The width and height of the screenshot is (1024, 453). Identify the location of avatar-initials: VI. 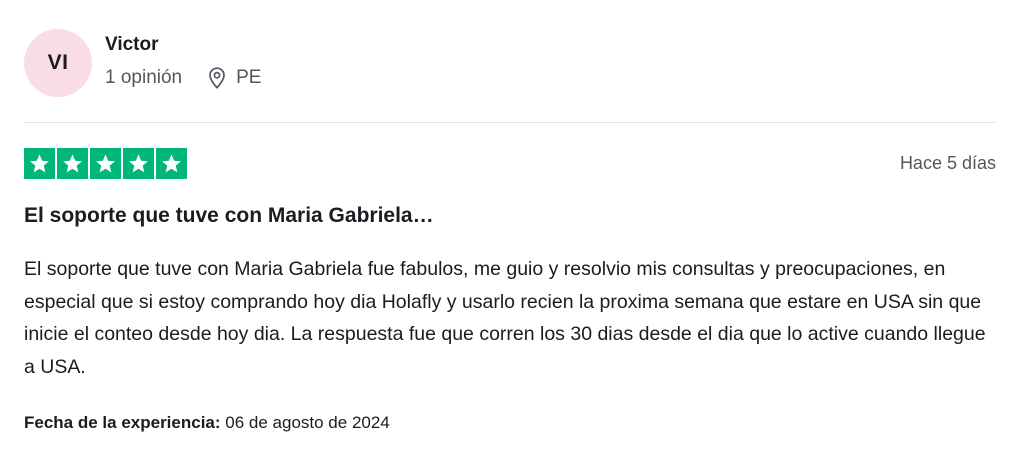
(58, 62).